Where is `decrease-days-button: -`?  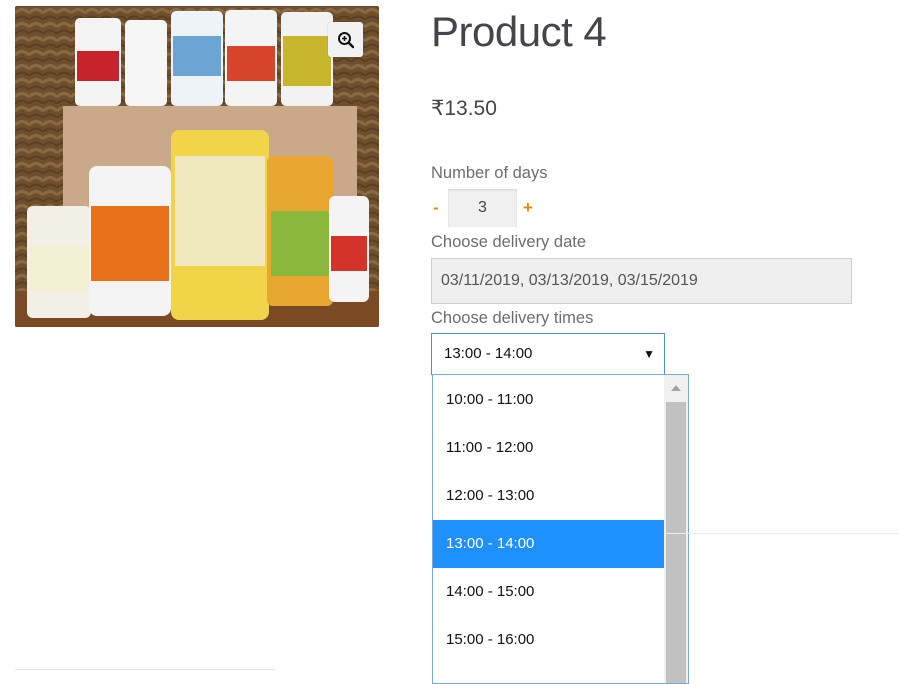 decrease-days-button: - is located at coordinates (436, 208).